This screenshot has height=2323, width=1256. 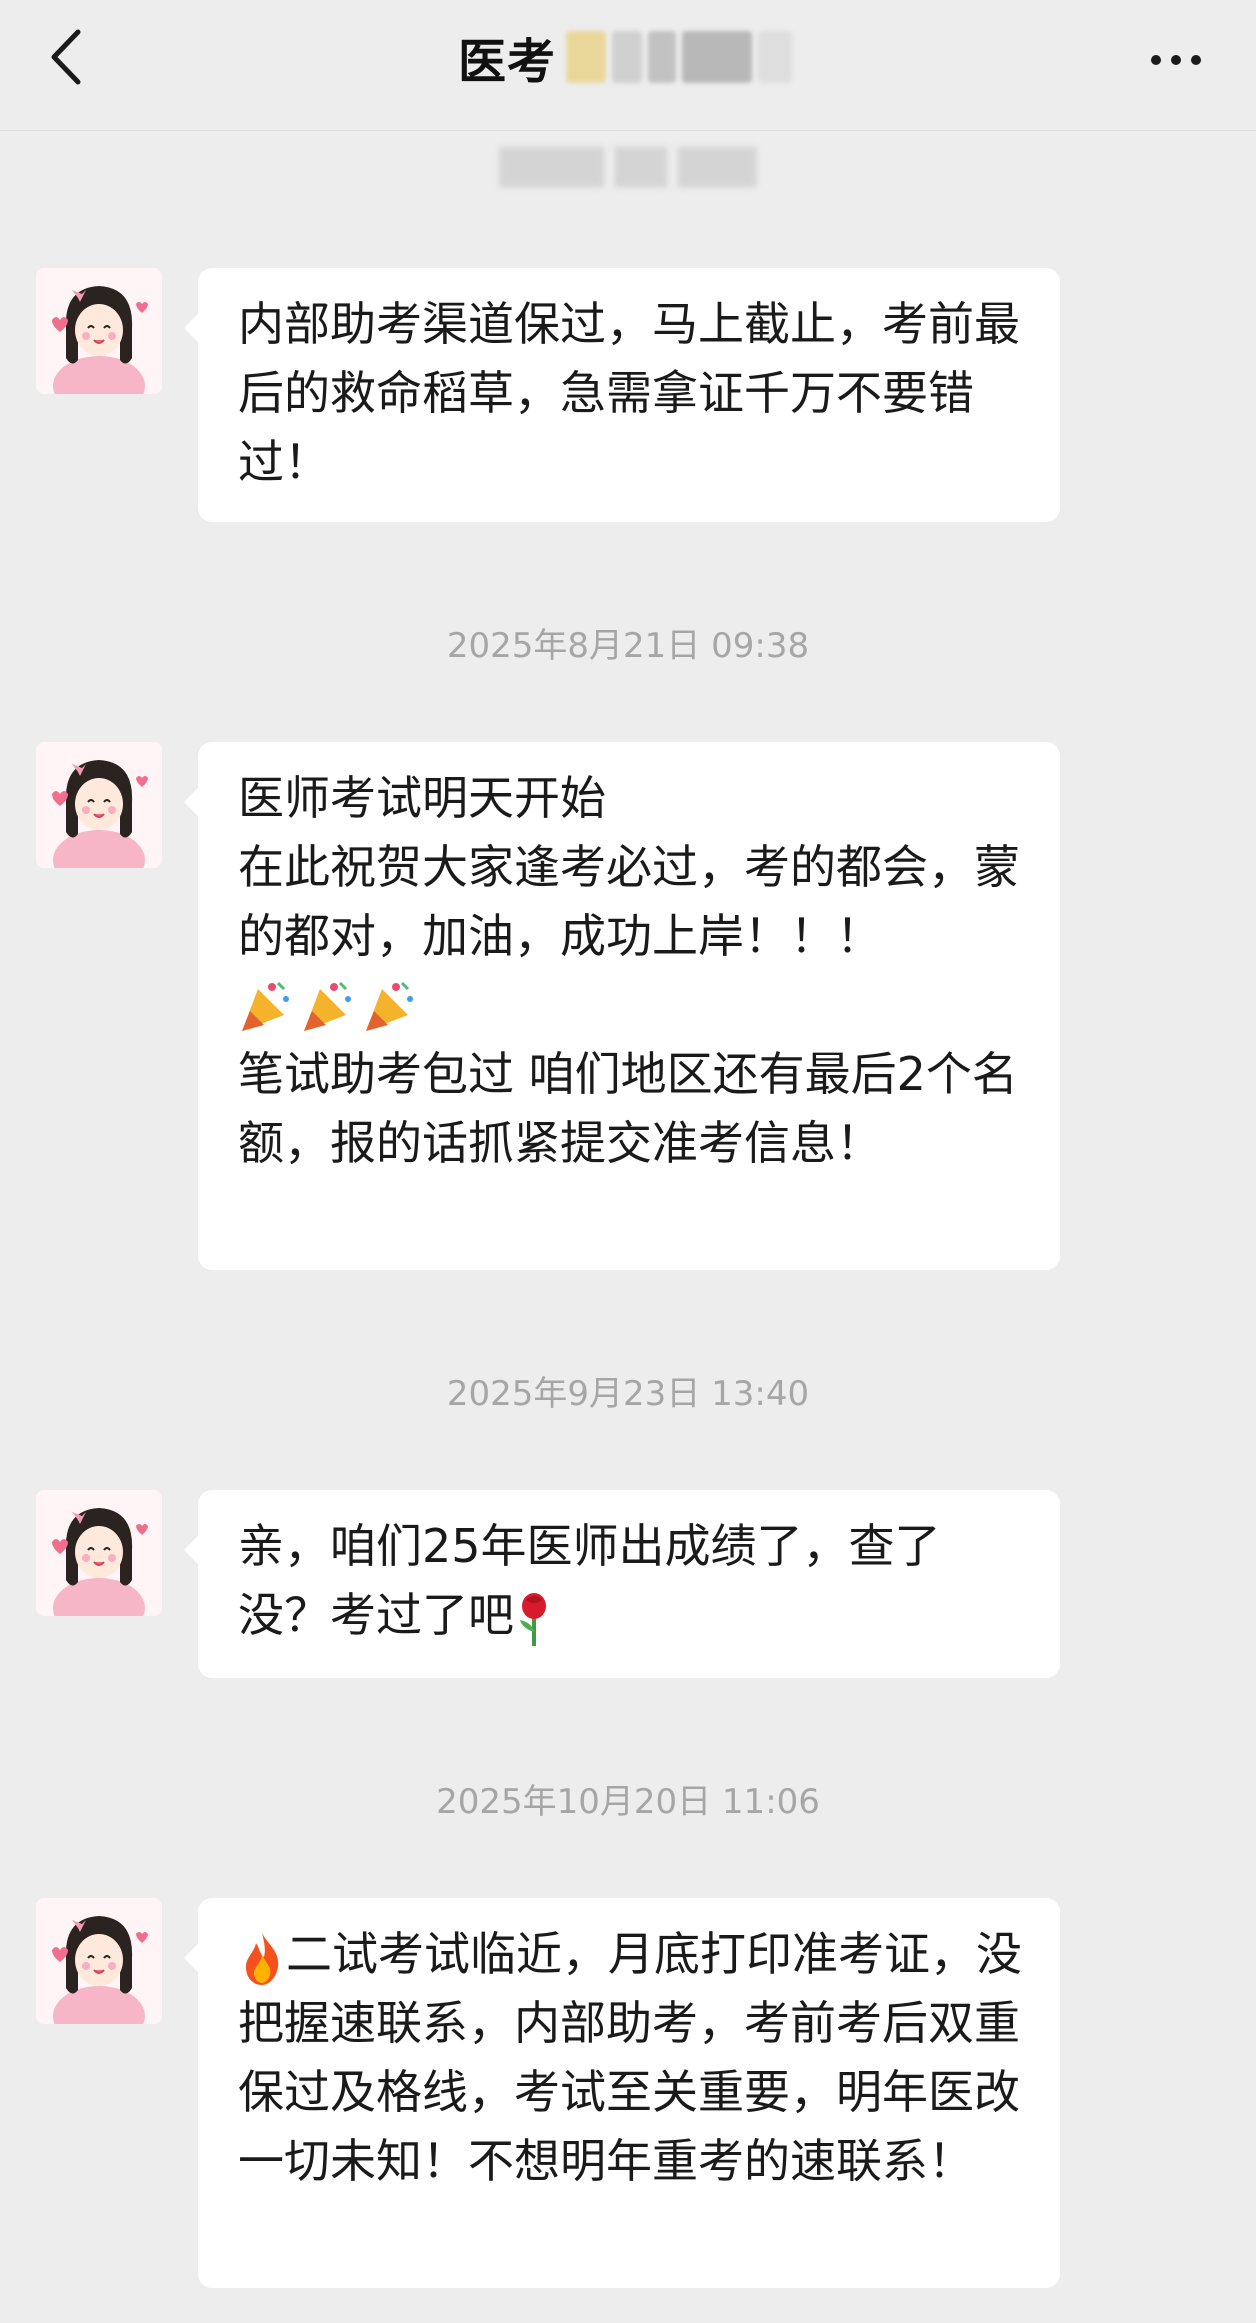 I want to click on hidden-timestamp: ████ ██ ███, so click(x=628, y=168).